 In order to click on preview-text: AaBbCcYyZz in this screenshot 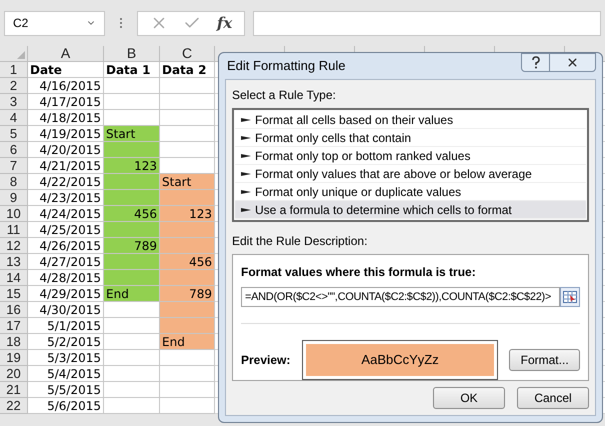, I will do `click(400, 360)`.